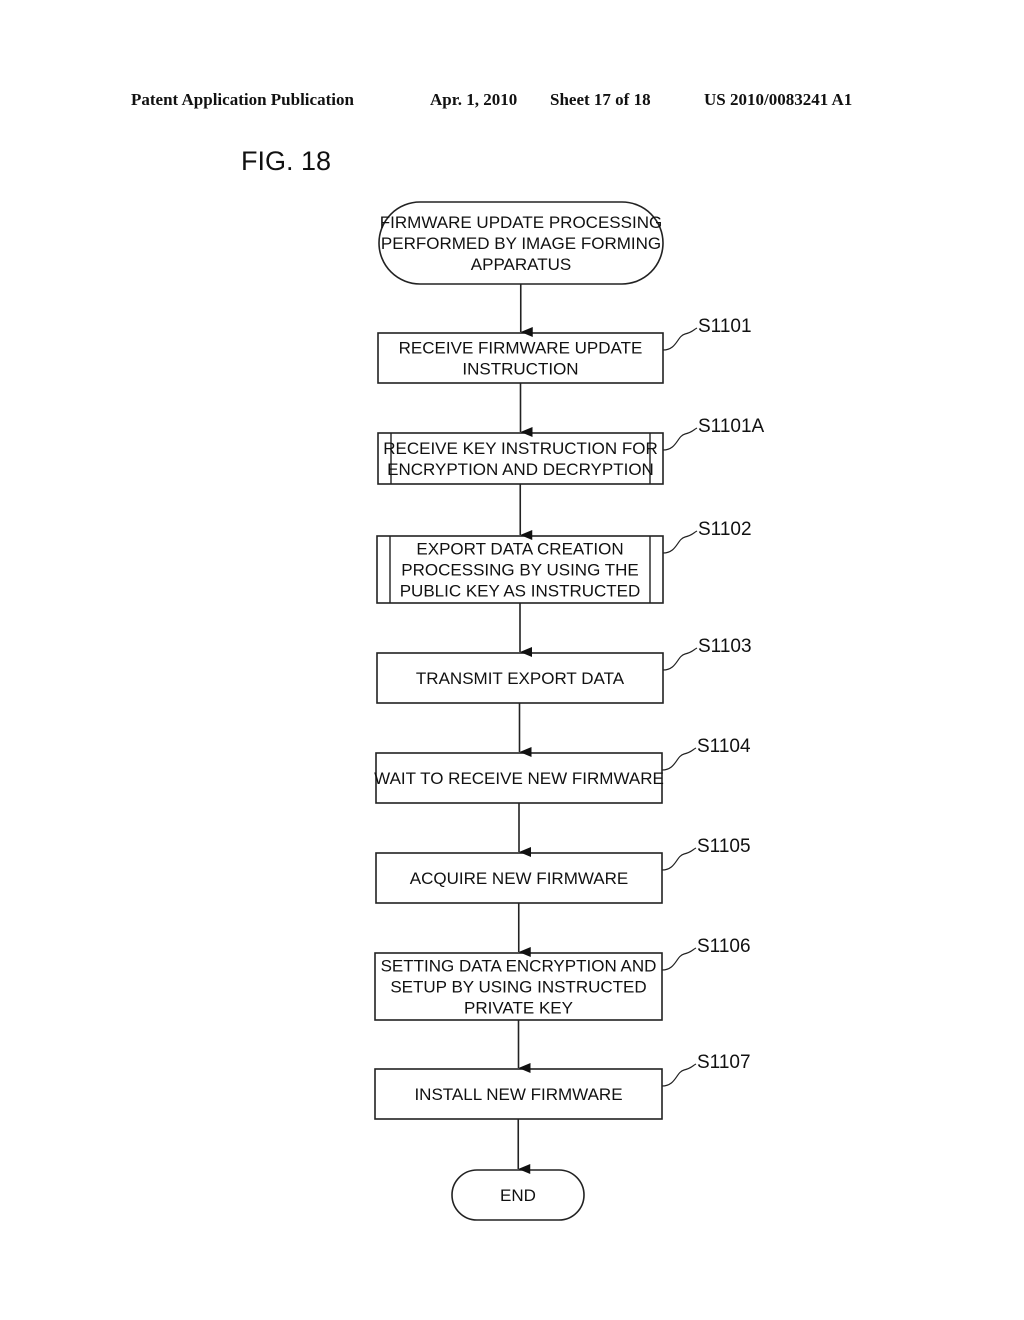 This screenshot has height=1320, width=1024. I want to click on node-text-line: RECEIVE FIRMWARE UPDATE, so click(521, 348).